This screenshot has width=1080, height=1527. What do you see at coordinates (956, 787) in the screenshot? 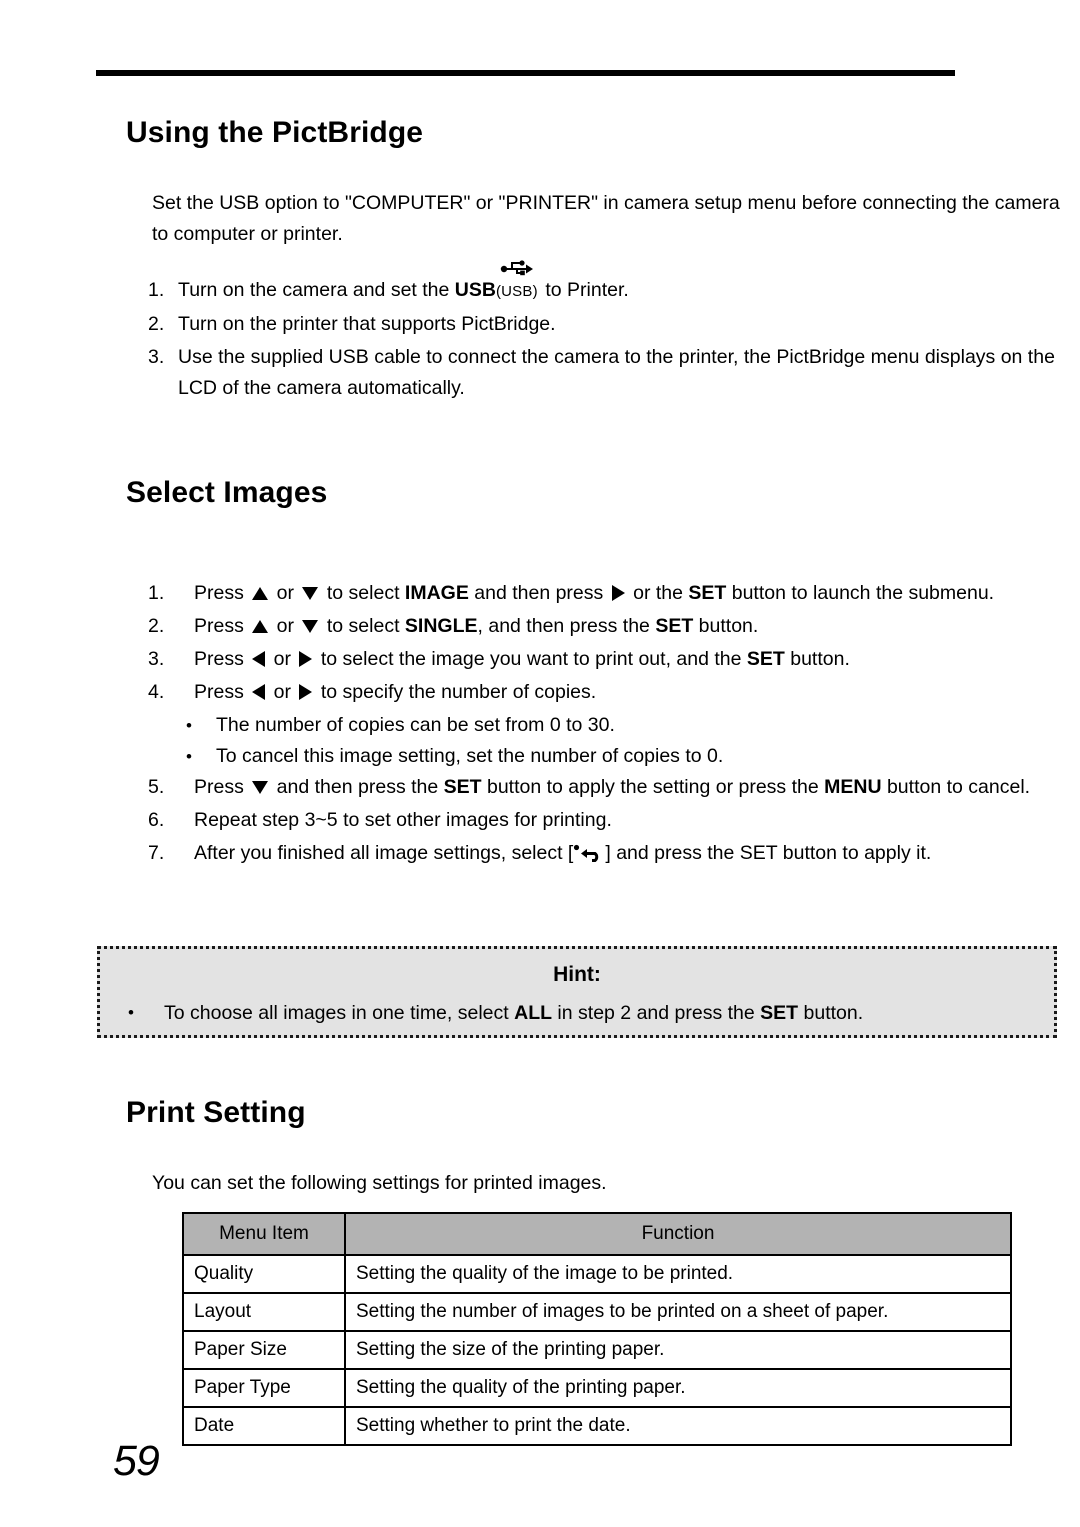
I see `text-fragment: button to cancel.` at bounding box center [956, 787].